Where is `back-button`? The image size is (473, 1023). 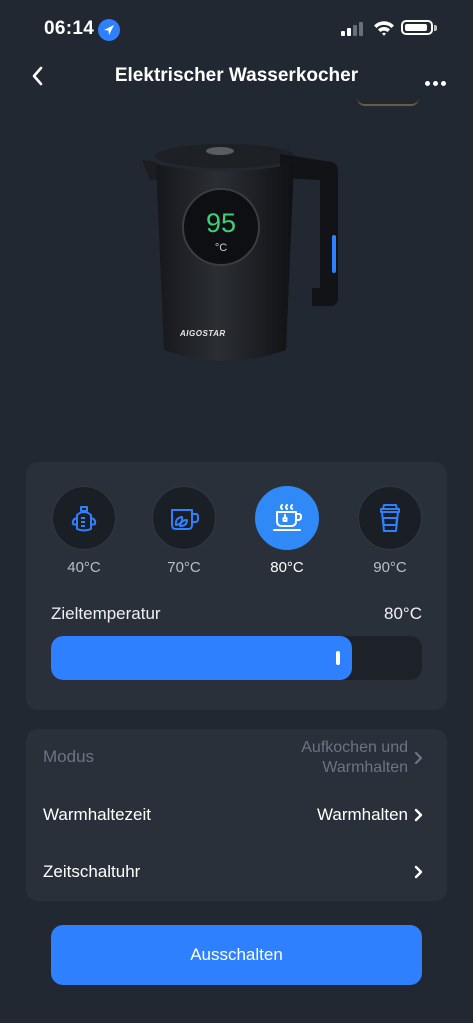
back-button is located at coordinates (38, 76).